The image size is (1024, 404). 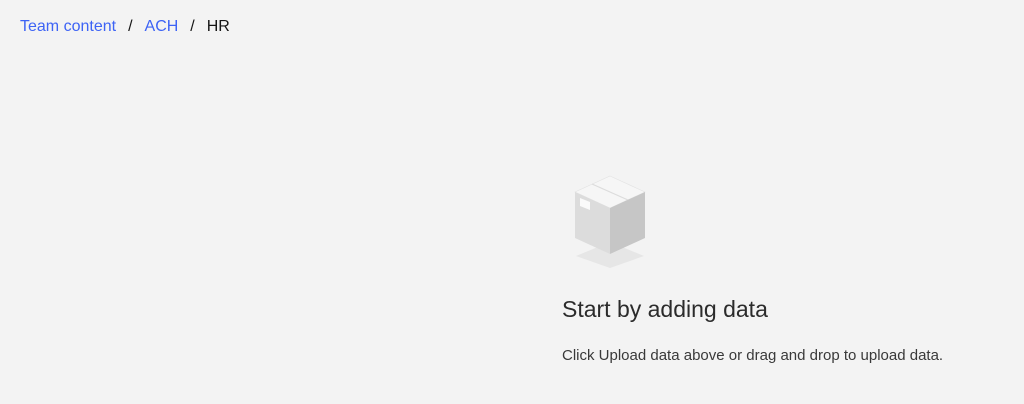 I want to click on breadcrumb: Team content / ACH / HR, so click(x=125, y=27).